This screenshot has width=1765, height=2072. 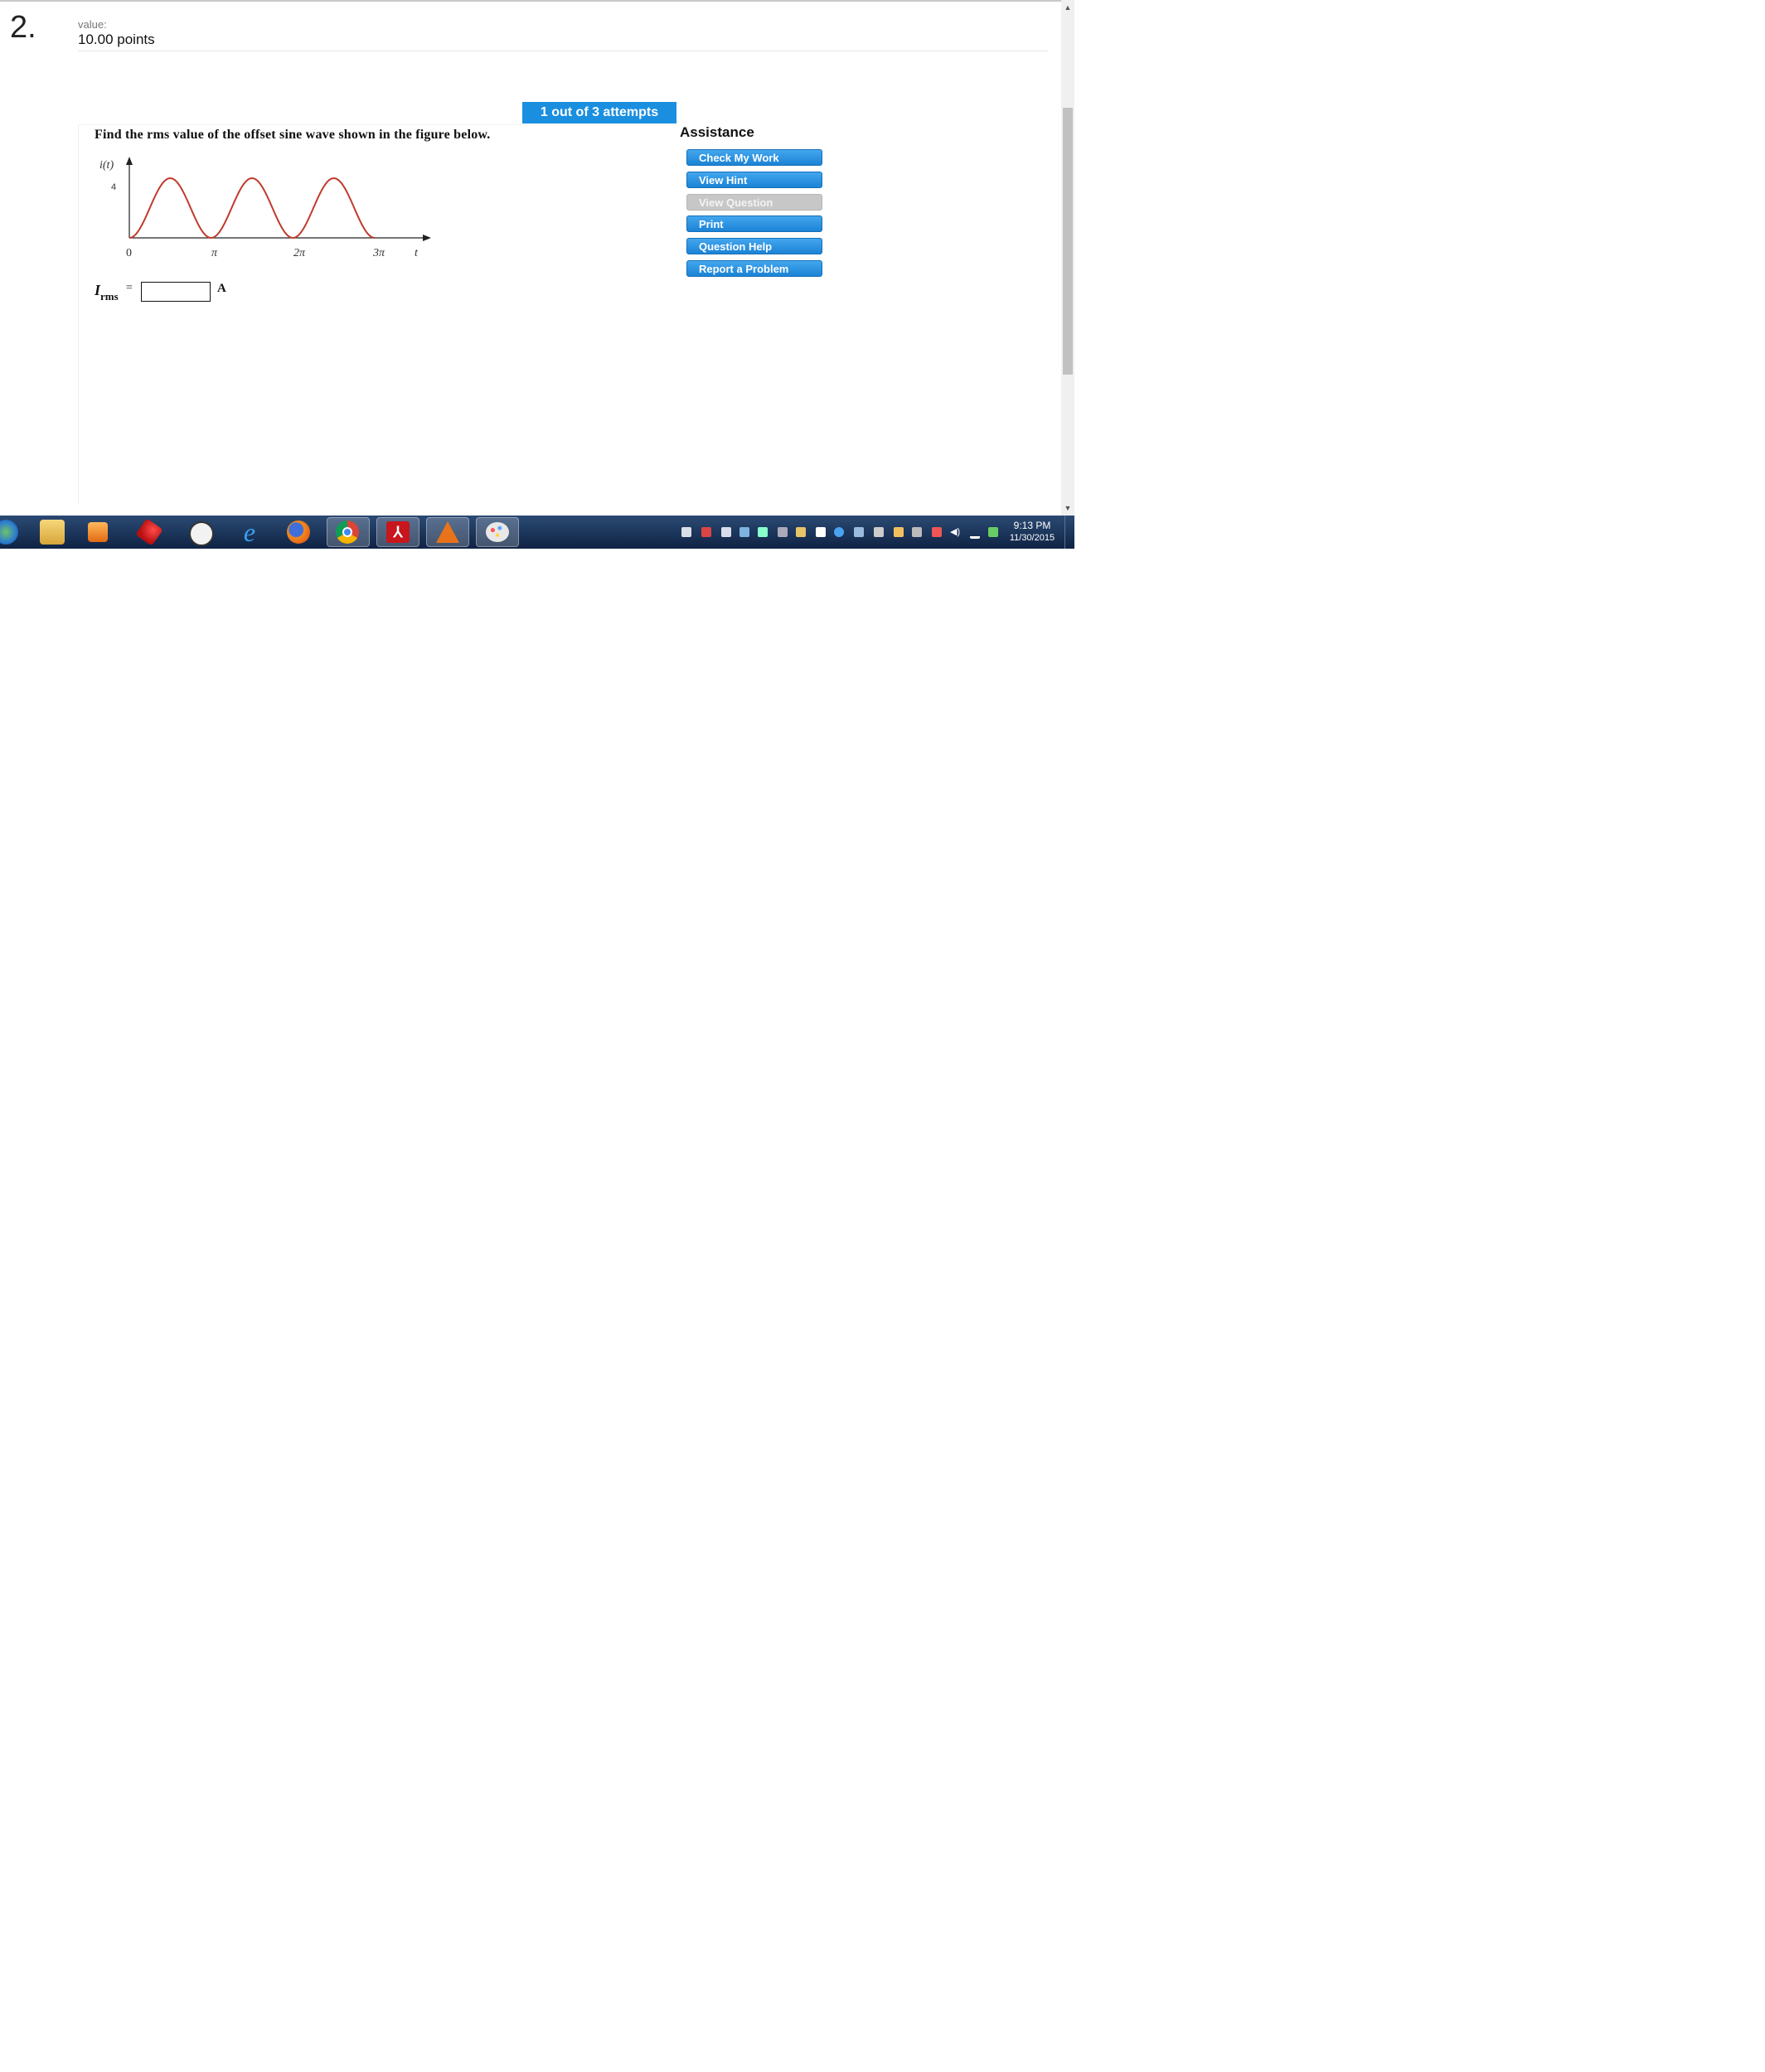 I want to click on top-divider, so click(x=530, y=1).